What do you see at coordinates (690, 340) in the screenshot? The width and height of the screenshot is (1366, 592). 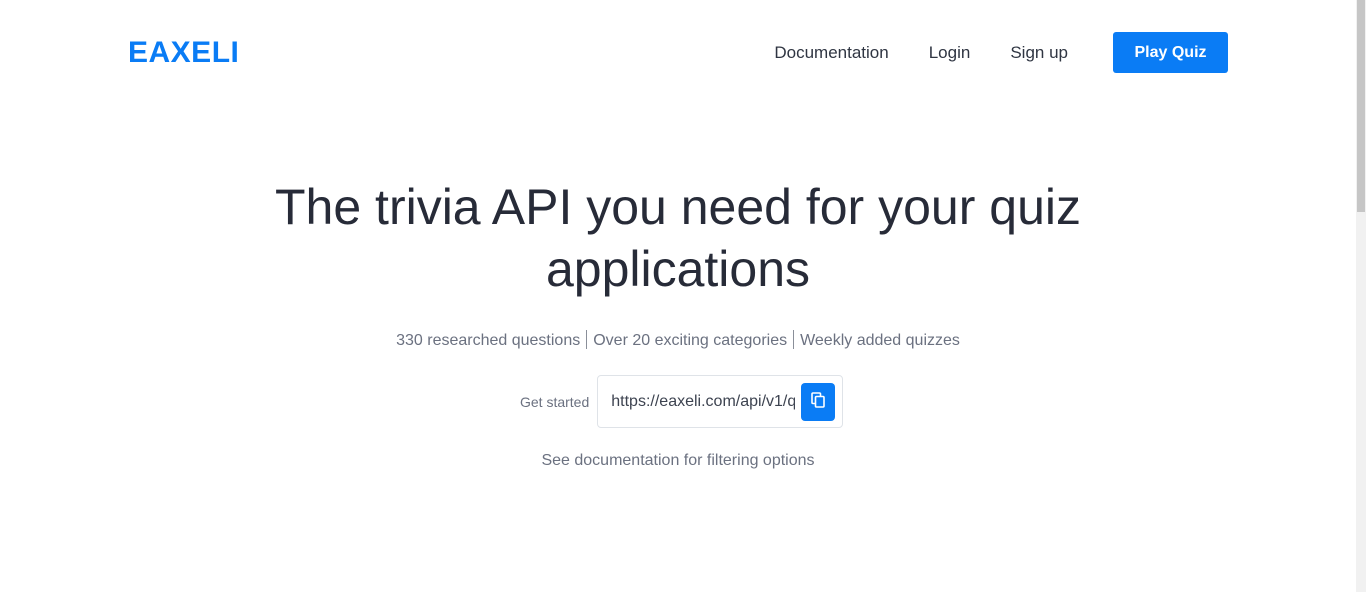 I see `feature-categories: Over 20 exciting categories` at bounding box center [690, 340].